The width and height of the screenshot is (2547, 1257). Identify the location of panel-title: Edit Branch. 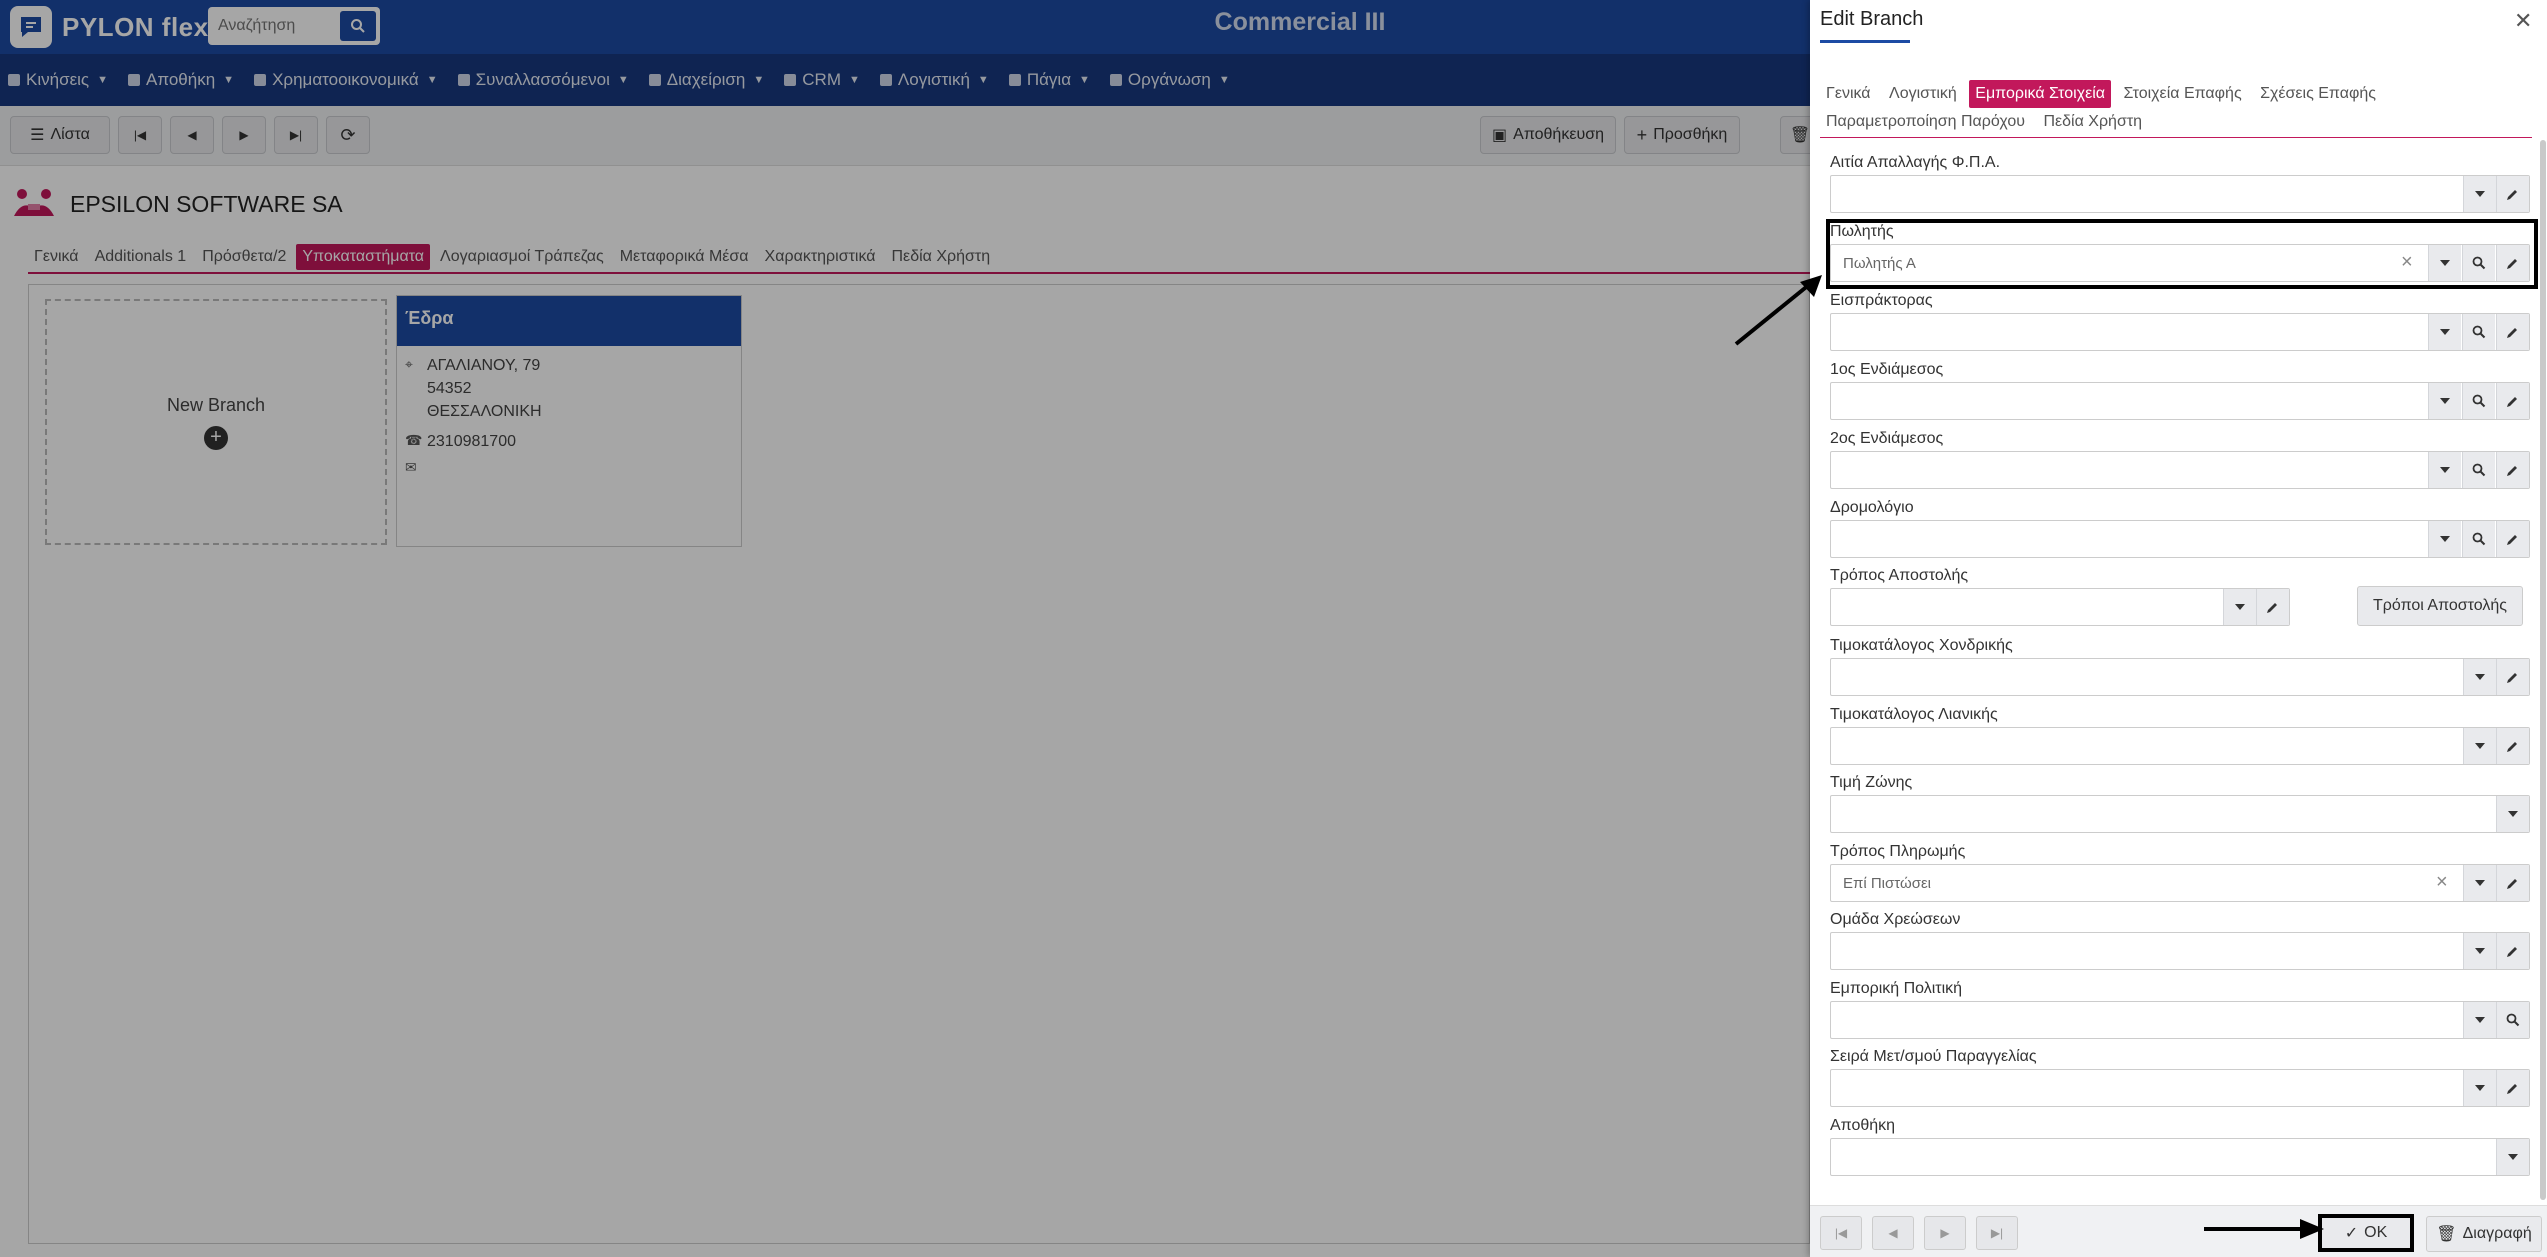
(1872, 19).